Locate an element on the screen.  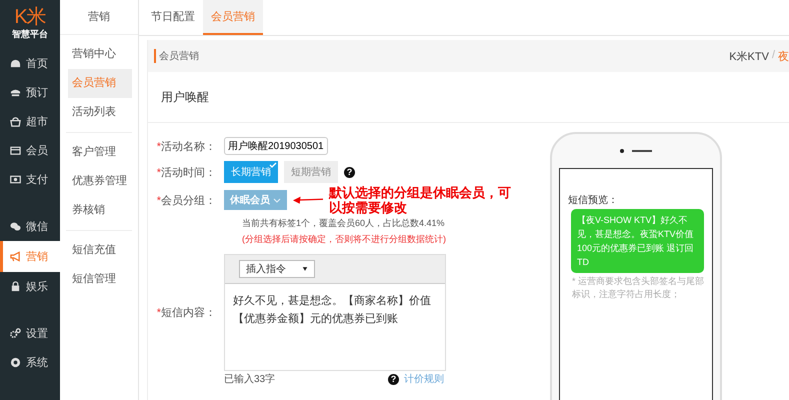
tab: 节日配置 is located at coordinates (173, 17).